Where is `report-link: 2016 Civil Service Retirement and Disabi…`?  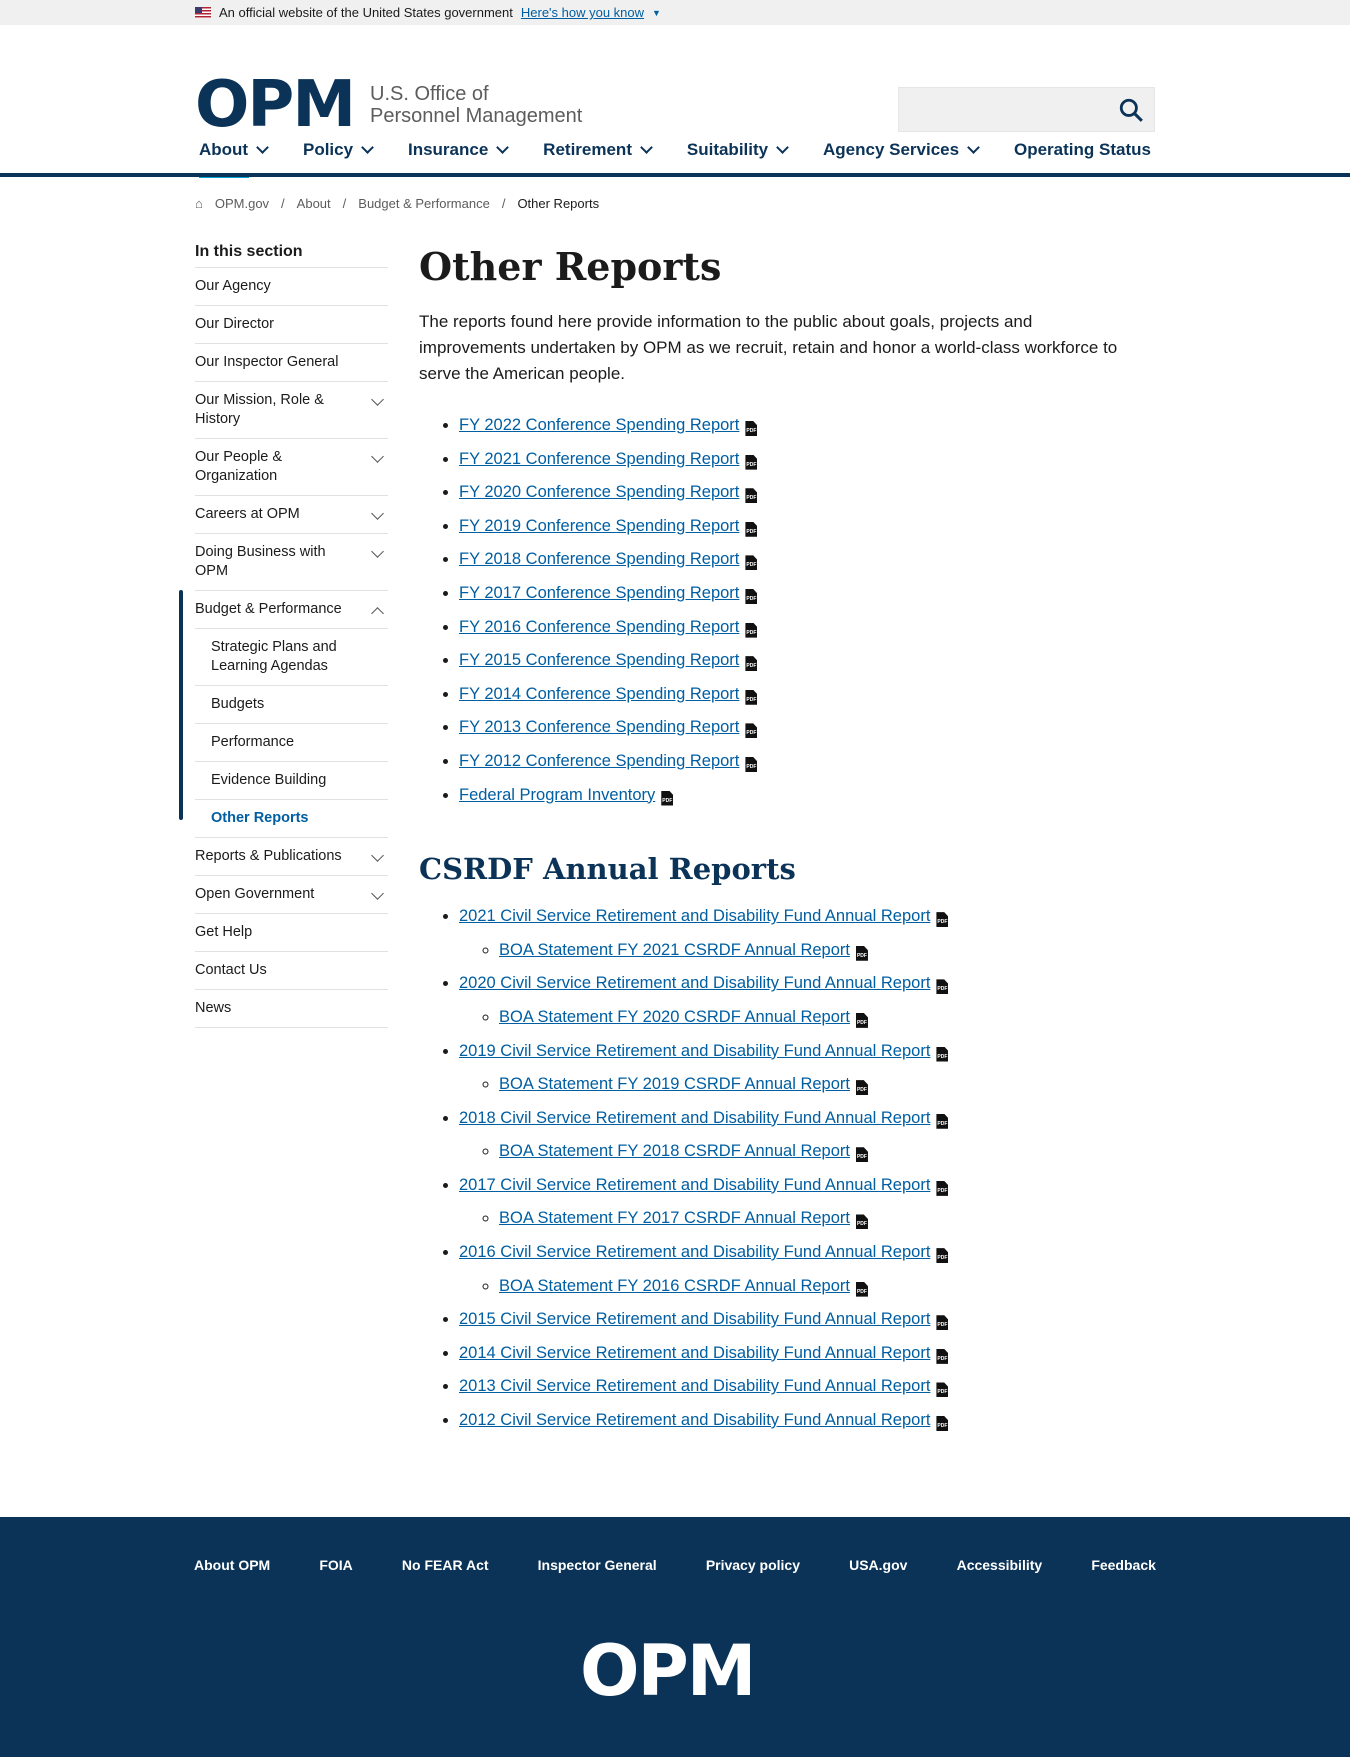 report-link: 2016 Civil Service Retirement and Disabi… is located at coordinates (694, 1252).